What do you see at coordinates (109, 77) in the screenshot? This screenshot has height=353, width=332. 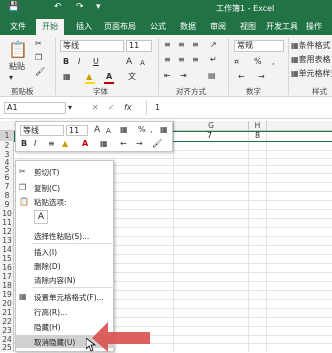 I see `font-color-icon: A` at bounding box center [109, 77].